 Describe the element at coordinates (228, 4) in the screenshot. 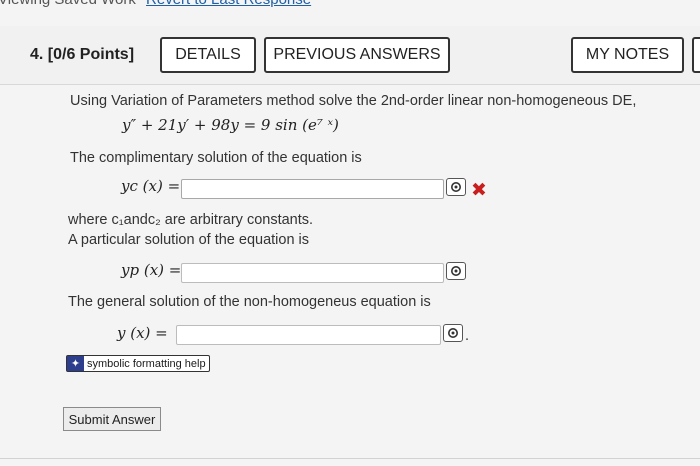

I see `revert-link: Revert to Last Response` at that location.